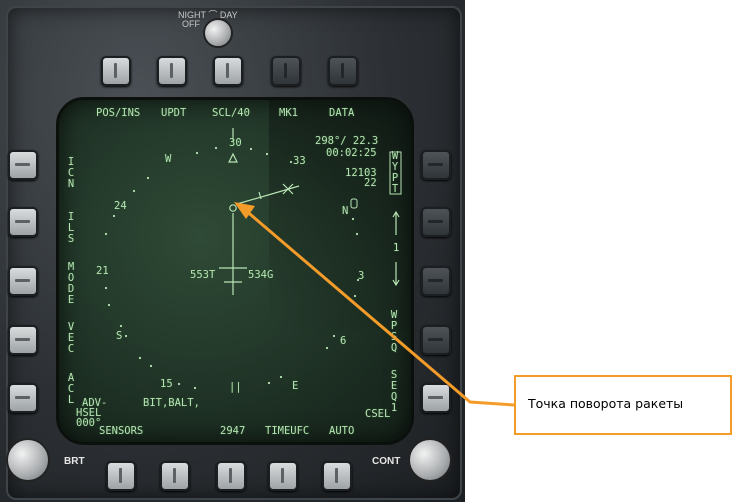 This screenshot has width=735, height=502. I want to click on callout-text: Точка поворота ракеты, so click(606, 403).